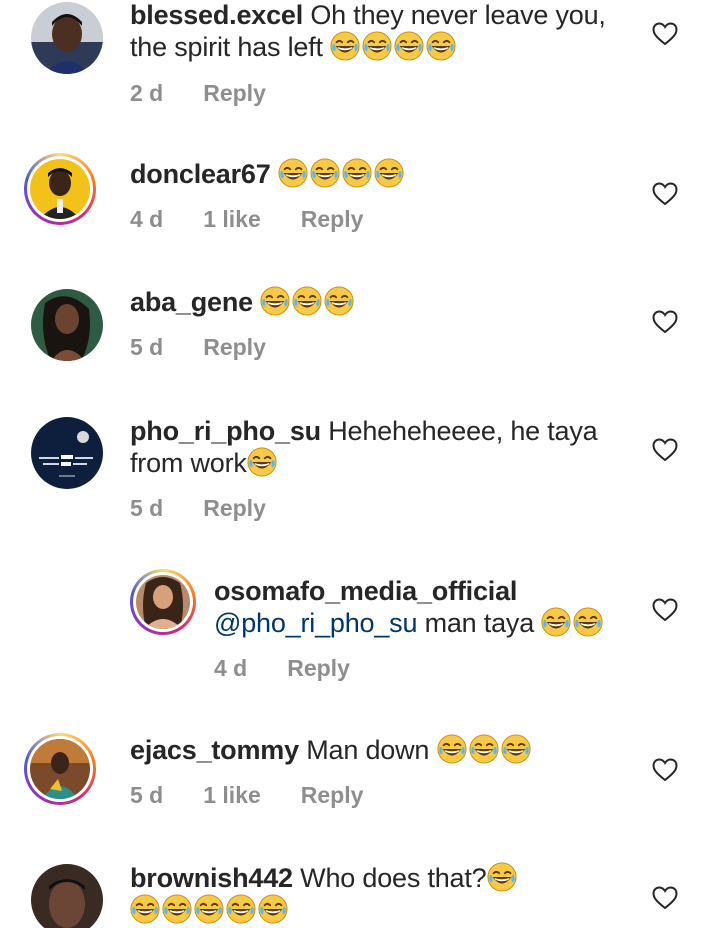 This screenshot has height=928, width=720. I want to click on comment-text: Who does that?, so click(393, 878).